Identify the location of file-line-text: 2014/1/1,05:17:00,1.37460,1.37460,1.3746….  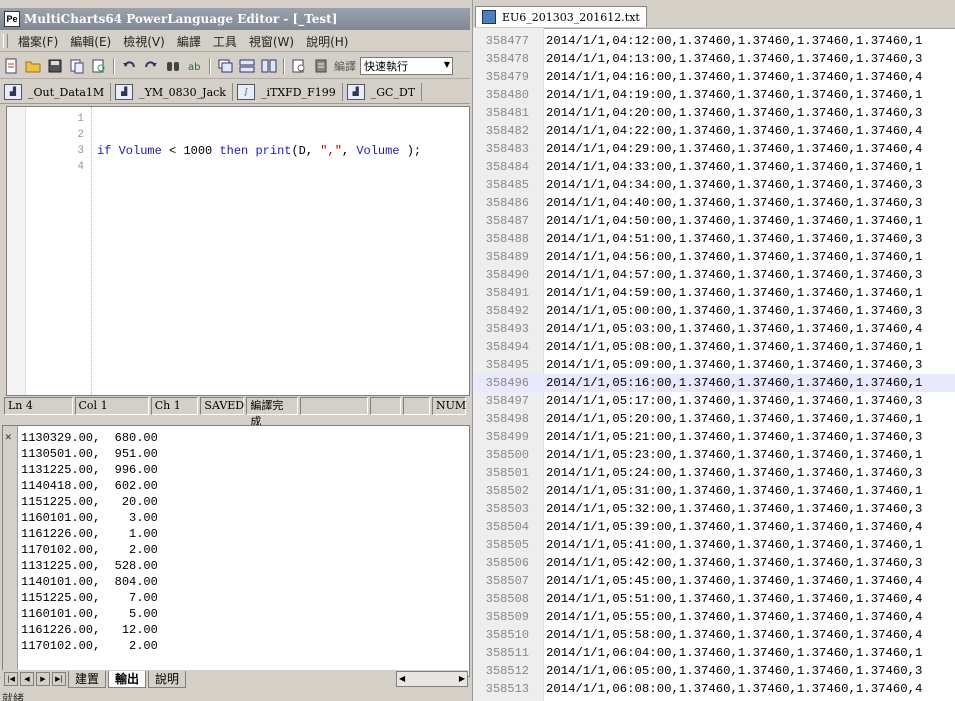
(734, 401).